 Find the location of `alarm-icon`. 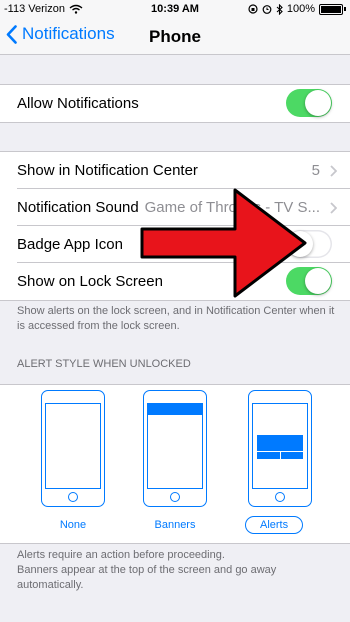

alarm-icon is located at coordinates (267, 9).